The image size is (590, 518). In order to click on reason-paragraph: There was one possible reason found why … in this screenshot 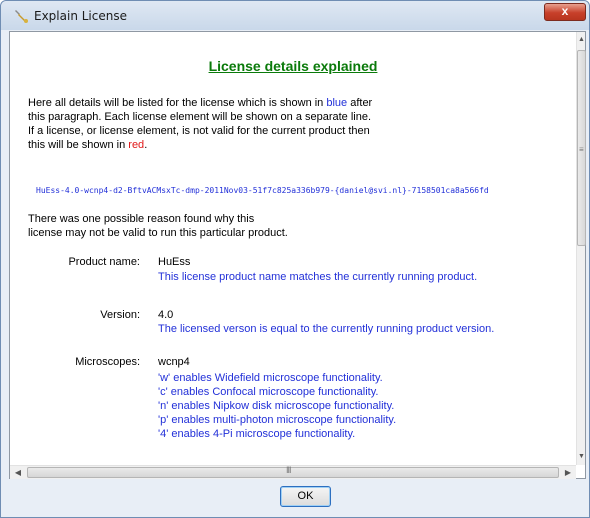, I will do `click(298, 226)`.